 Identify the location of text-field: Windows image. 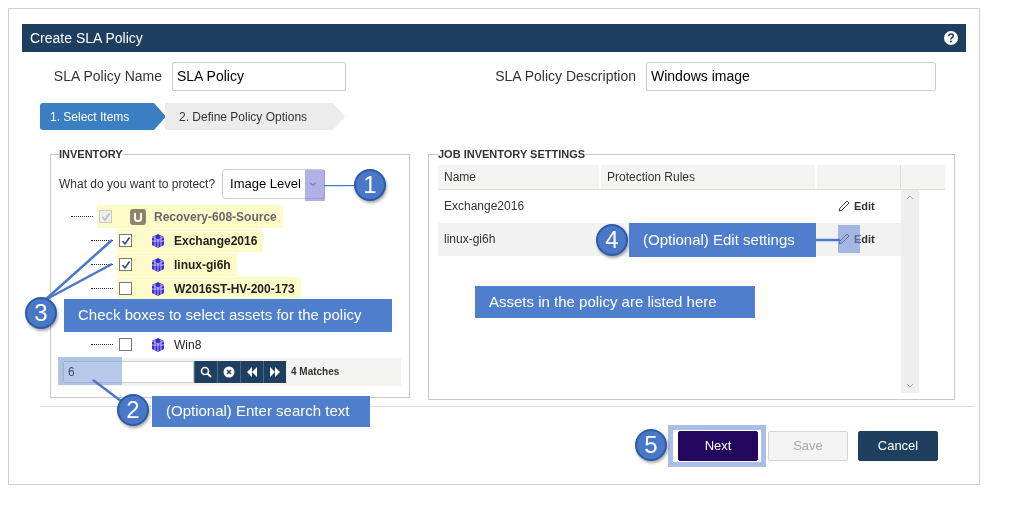
(791, 76).